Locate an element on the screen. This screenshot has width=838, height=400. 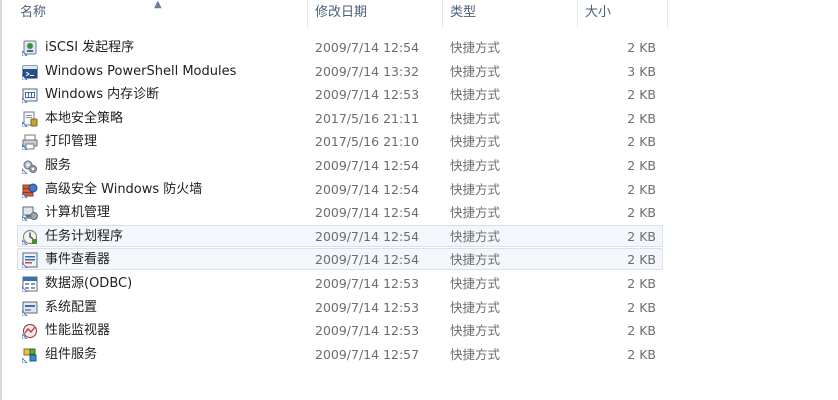
file-modified-date: 2017/5/16 21:10 is located at coordinates (367, 142).